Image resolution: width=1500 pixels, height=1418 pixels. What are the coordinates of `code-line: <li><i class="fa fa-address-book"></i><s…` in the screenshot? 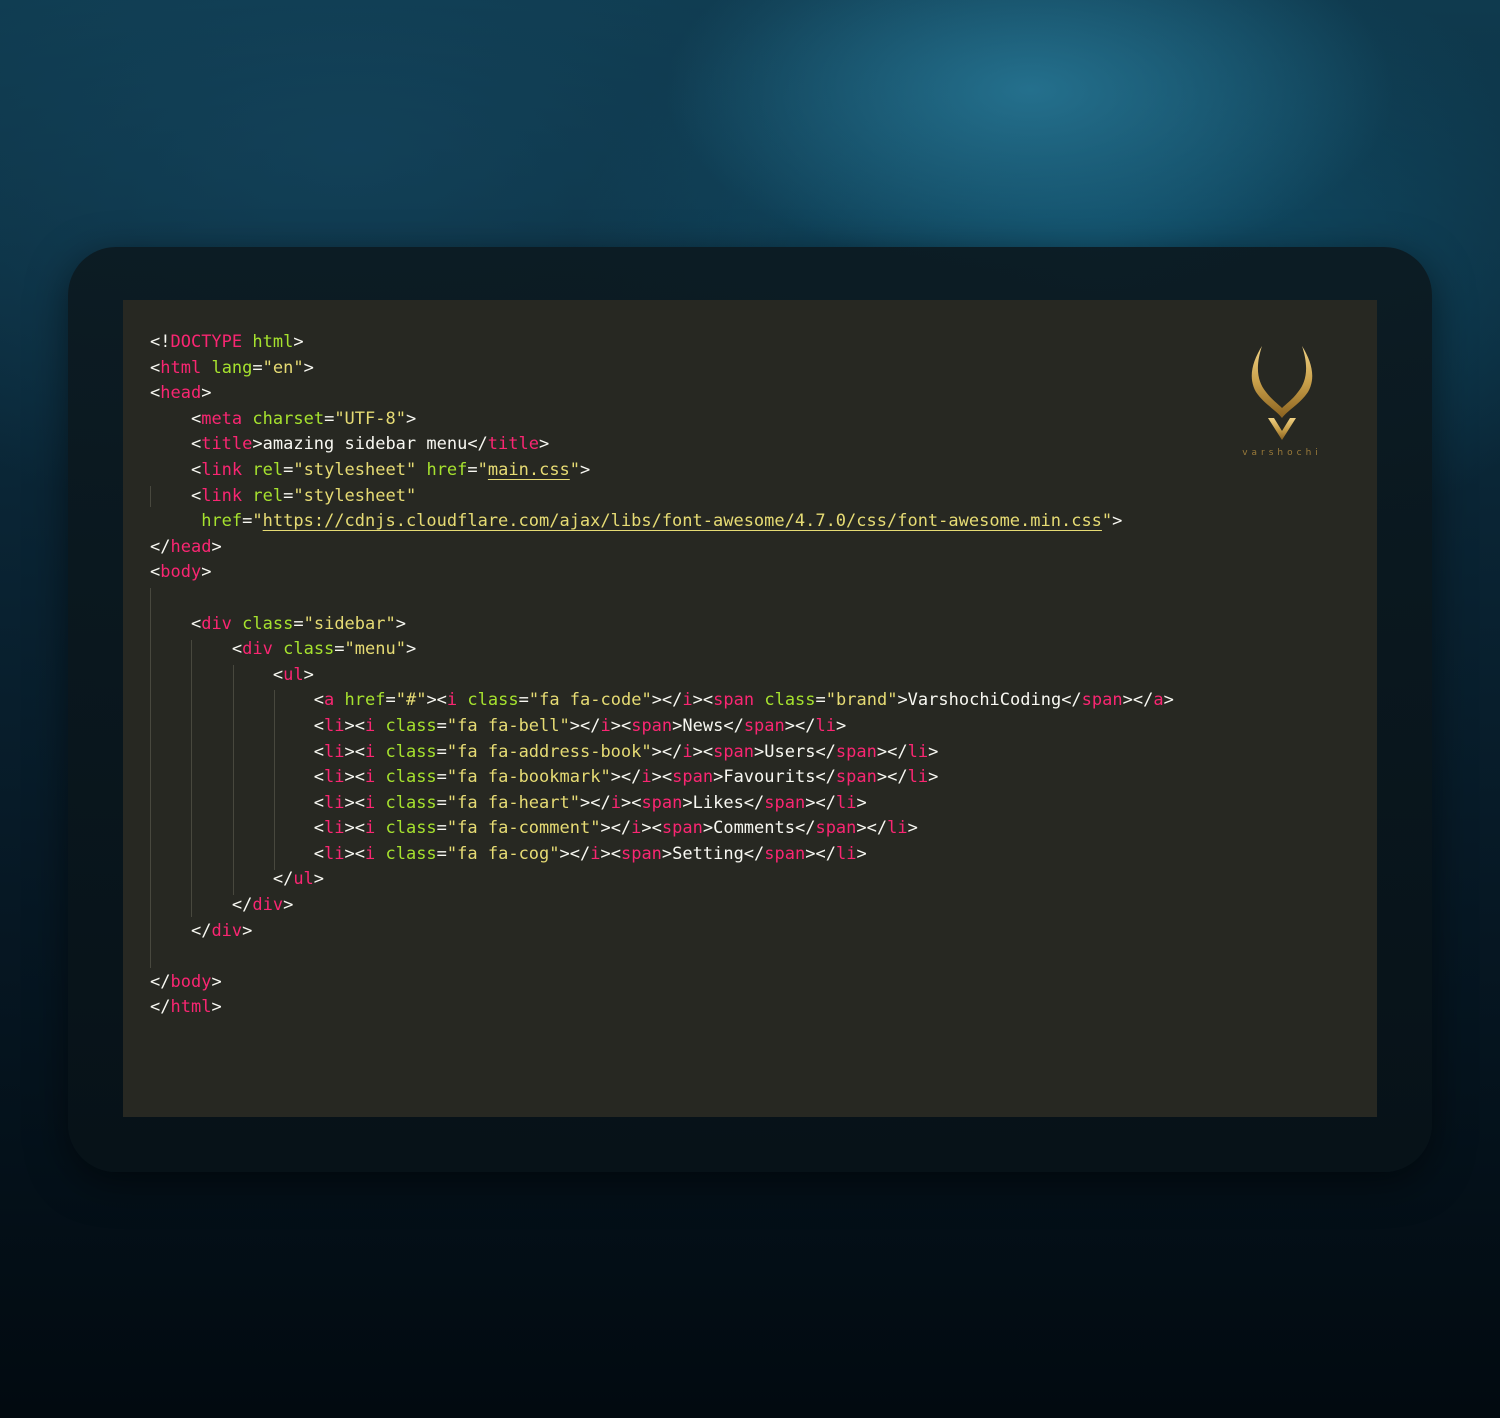 It's located at (662, 753).